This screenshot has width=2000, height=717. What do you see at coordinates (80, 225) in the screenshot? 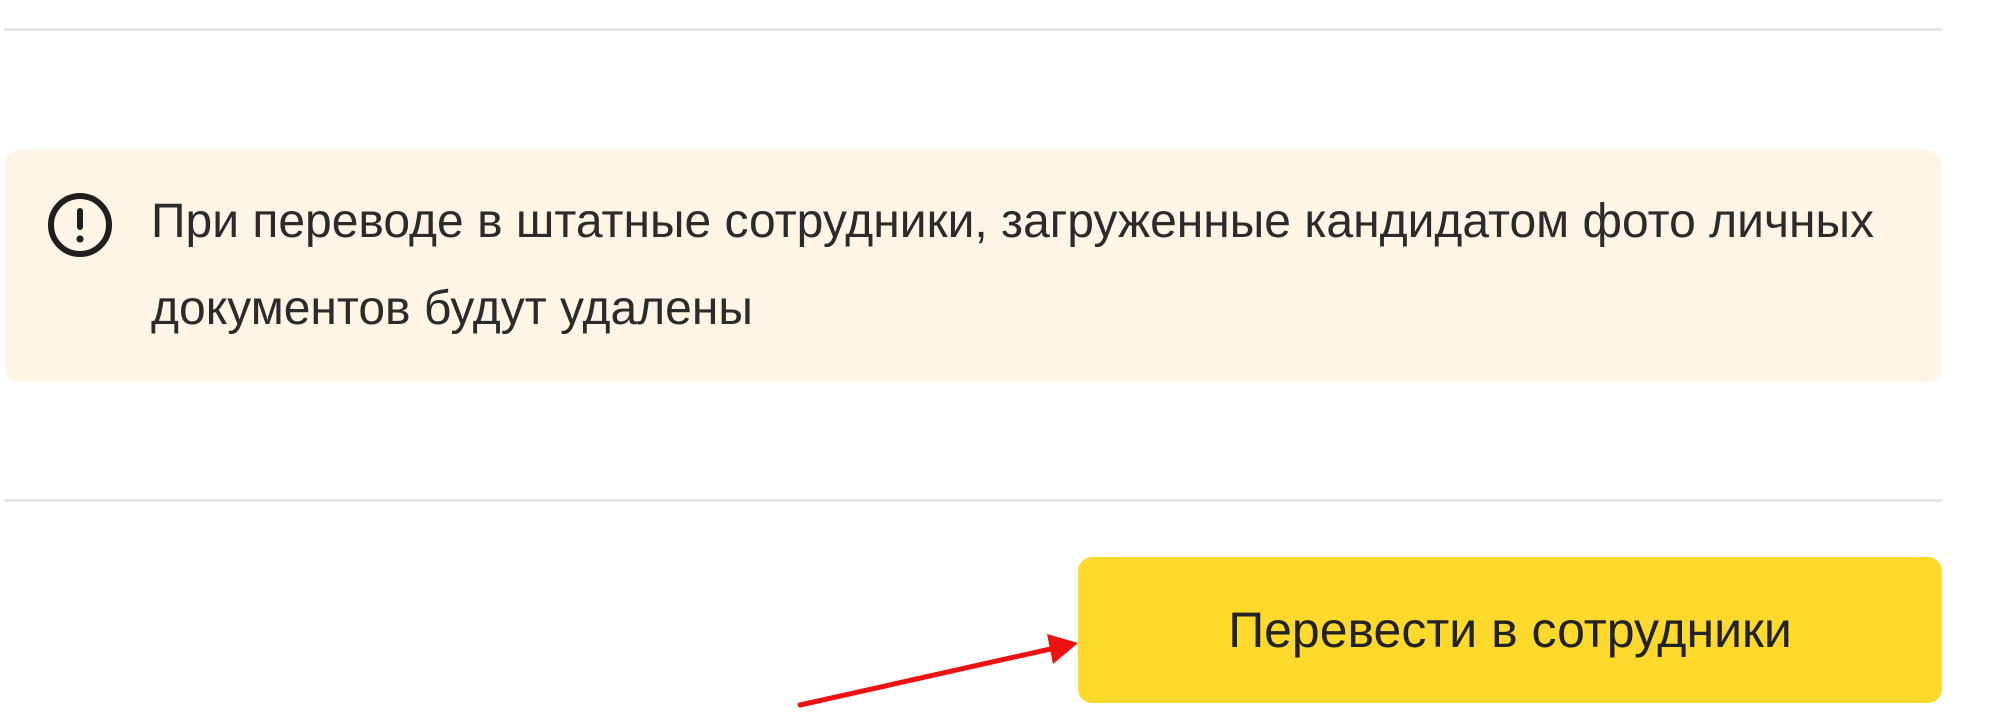
I see `exclamation-circle-icon` at bounding box center [80, 225].